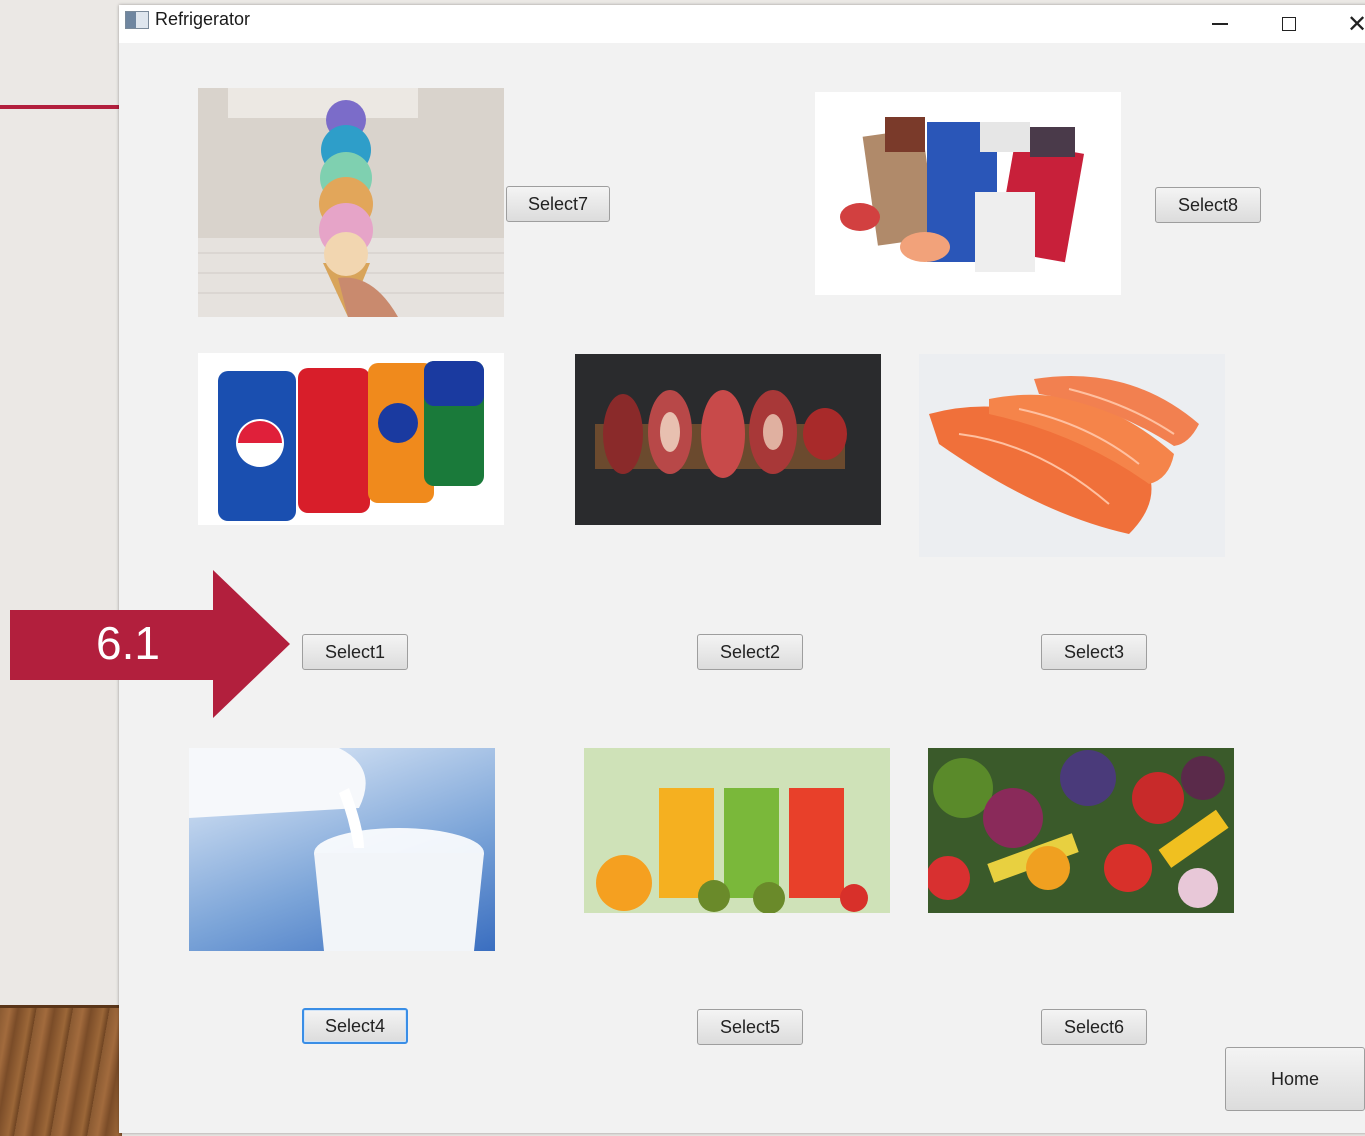 This screenshot has width=1365, height=1136. Describe the element at coordinates (728, 439) in the screenshot. I see `meat-image` at that location.